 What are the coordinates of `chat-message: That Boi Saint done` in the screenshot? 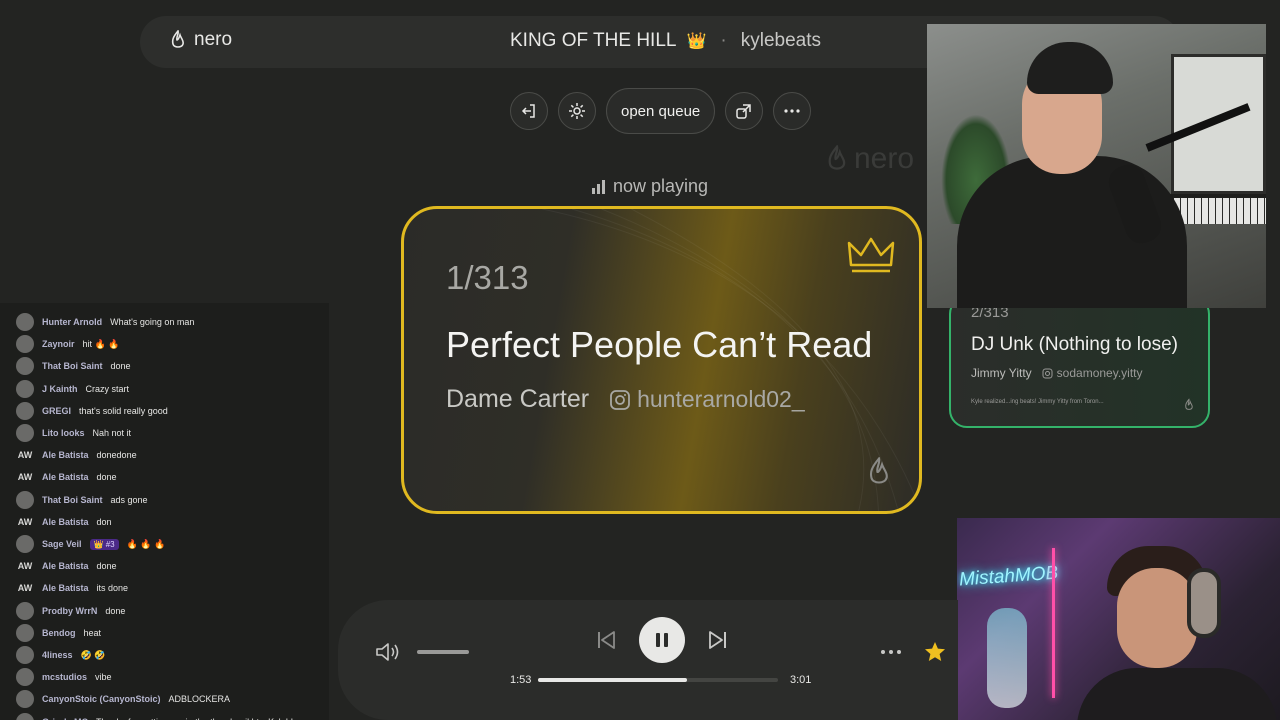 It's located at (73, 366).